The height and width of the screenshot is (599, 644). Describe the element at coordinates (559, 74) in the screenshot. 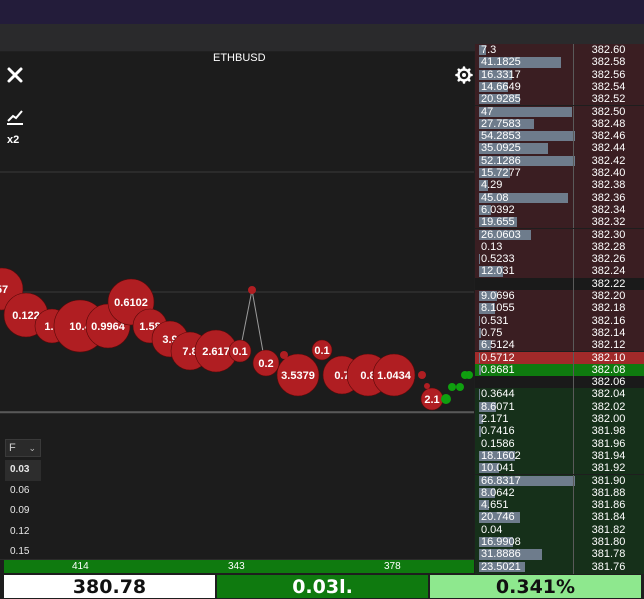

I see `order-book-row: 16.3317 382.56` at that location.